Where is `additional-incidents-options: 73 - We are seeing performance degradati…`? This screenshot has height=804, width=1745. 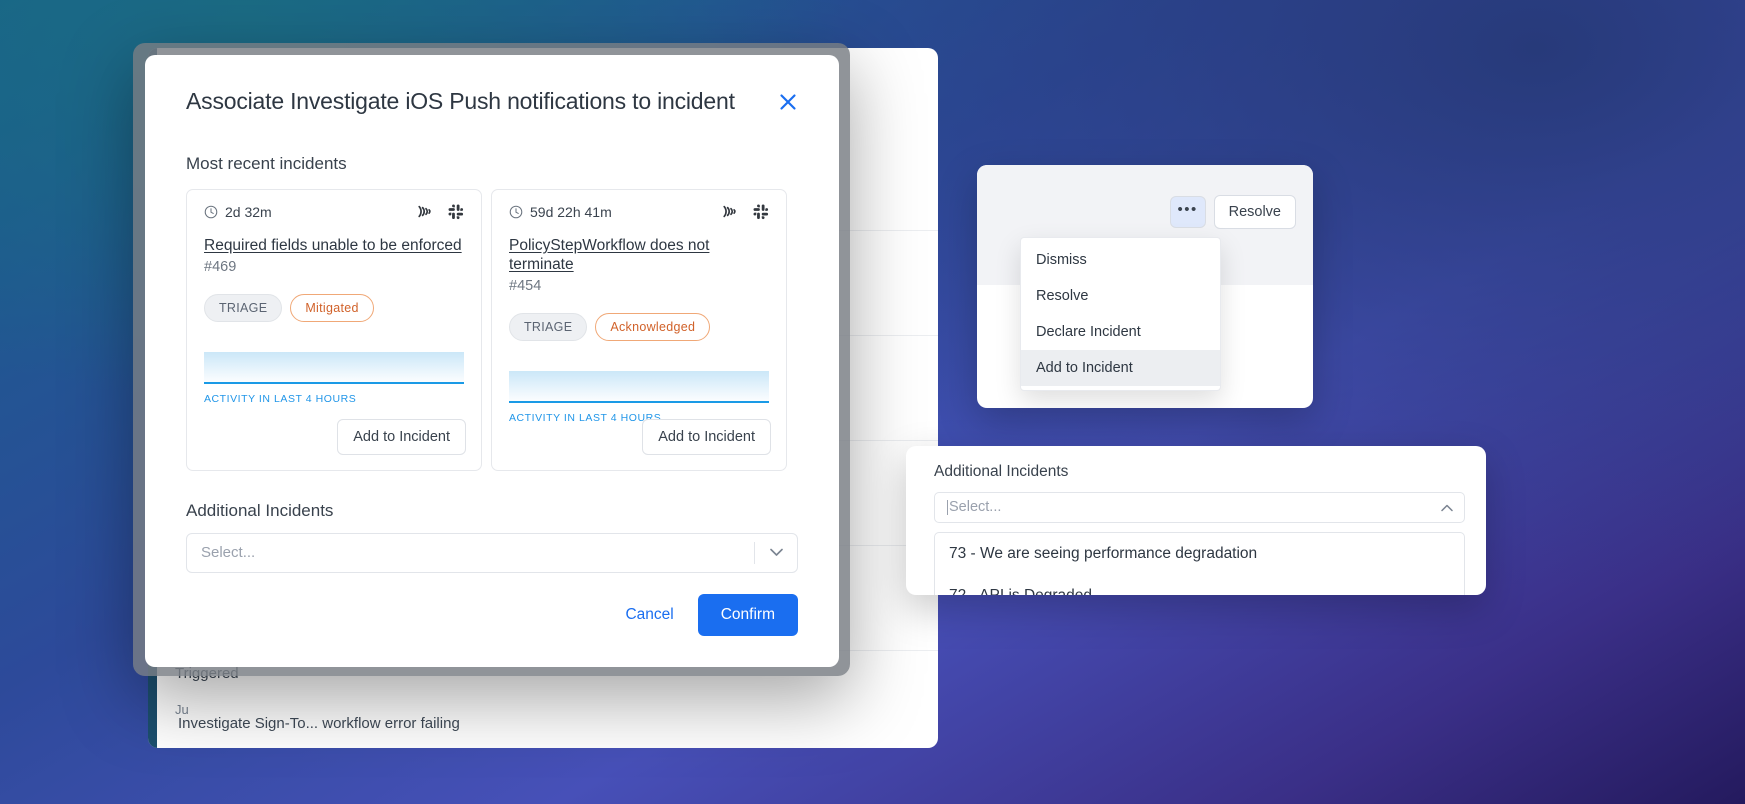 additional-incidents-options: 73 - We are seeing performance degradati… is located at coordinates (1199, 563).